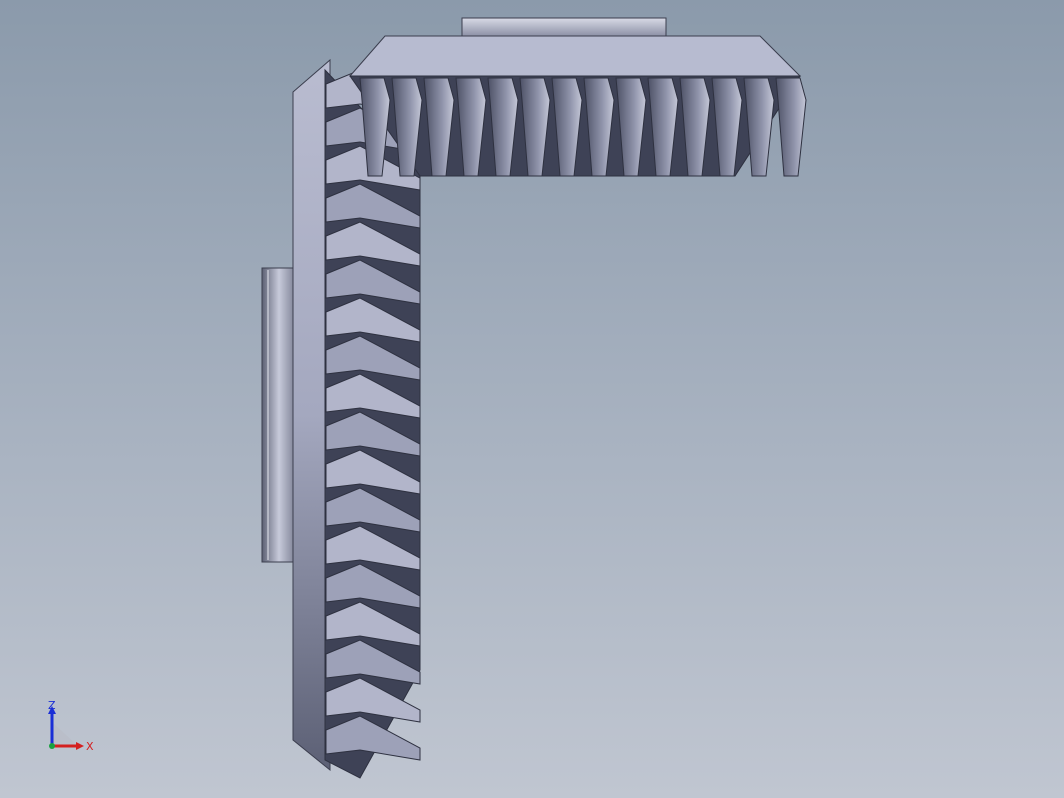 The width and height of the screenshot is (1064, 798). I want to click on left-bevel-gear, so click(341, 418).